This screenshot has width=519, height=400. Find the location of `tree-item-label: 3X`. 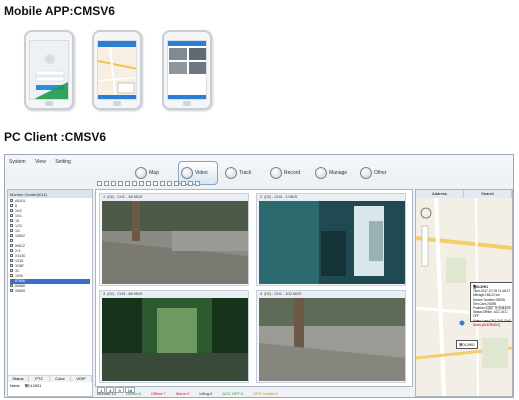

tree-item-label: 3X is located at coordinates (17, 271).